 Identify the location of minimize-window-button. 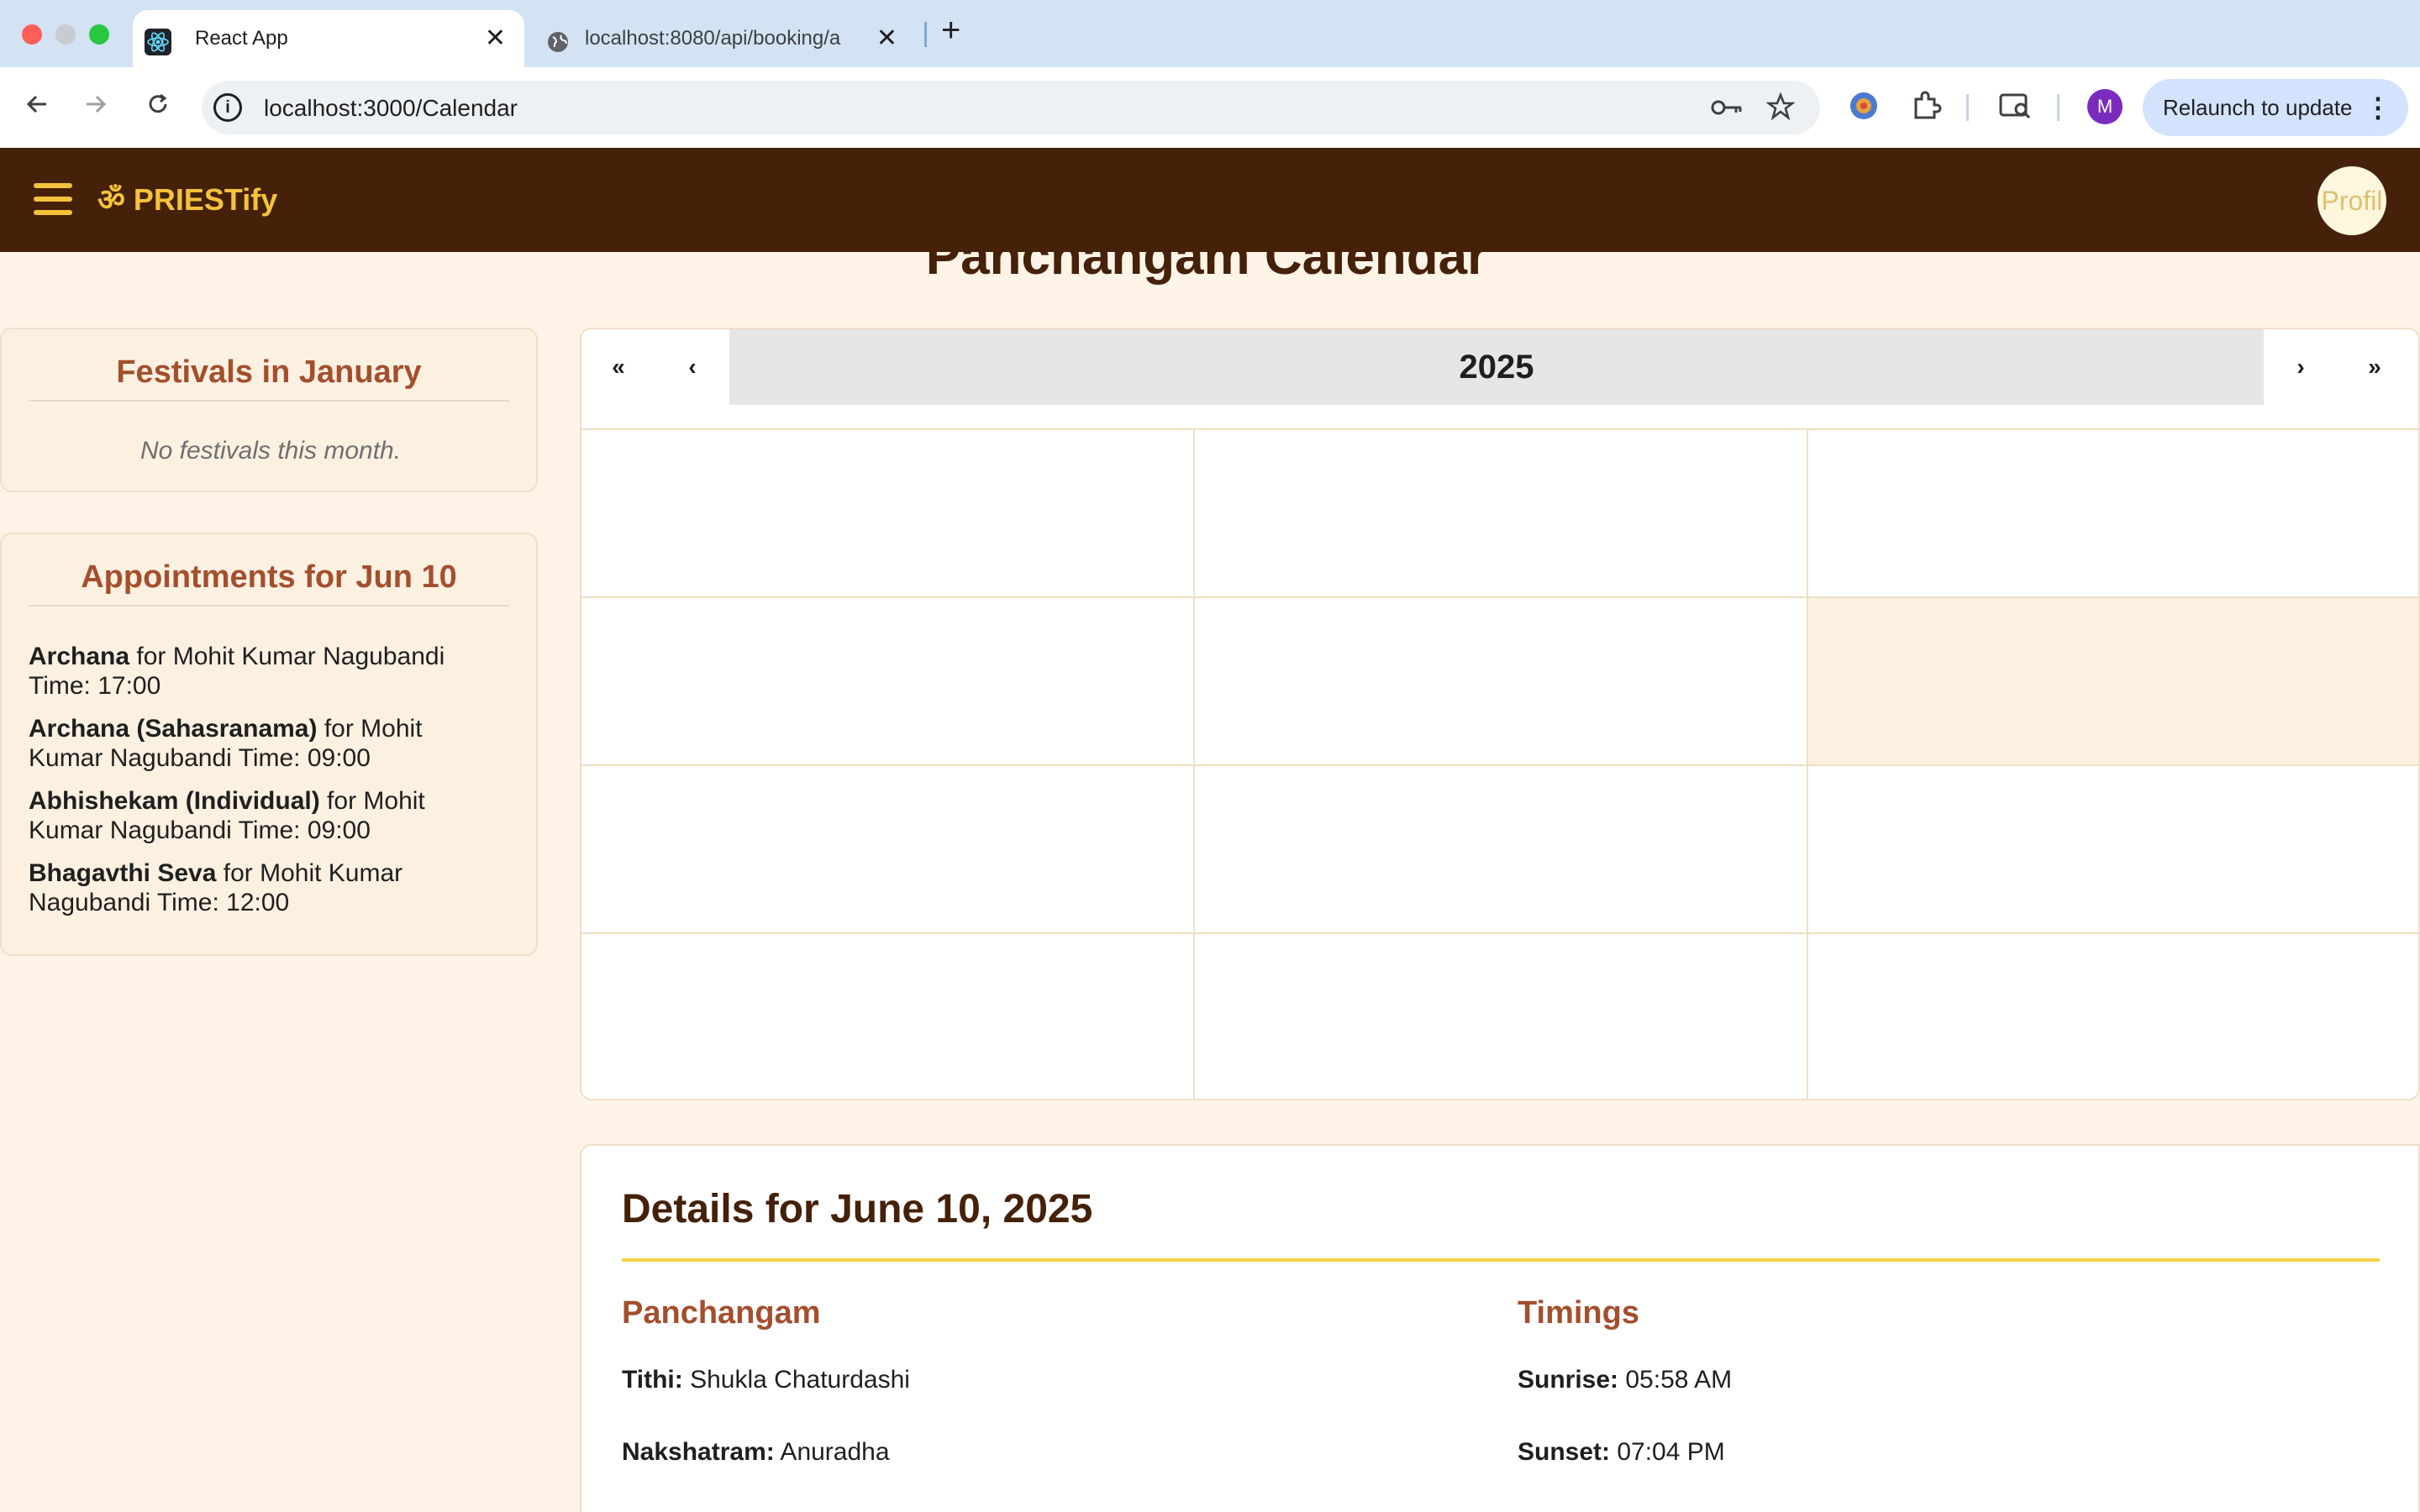
(65, 34).